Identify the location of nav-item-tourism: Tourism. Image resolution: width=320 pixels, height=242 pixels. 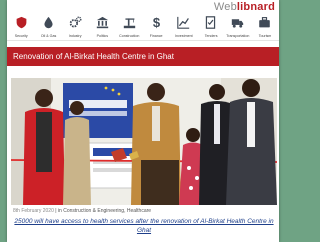
(265, 26).